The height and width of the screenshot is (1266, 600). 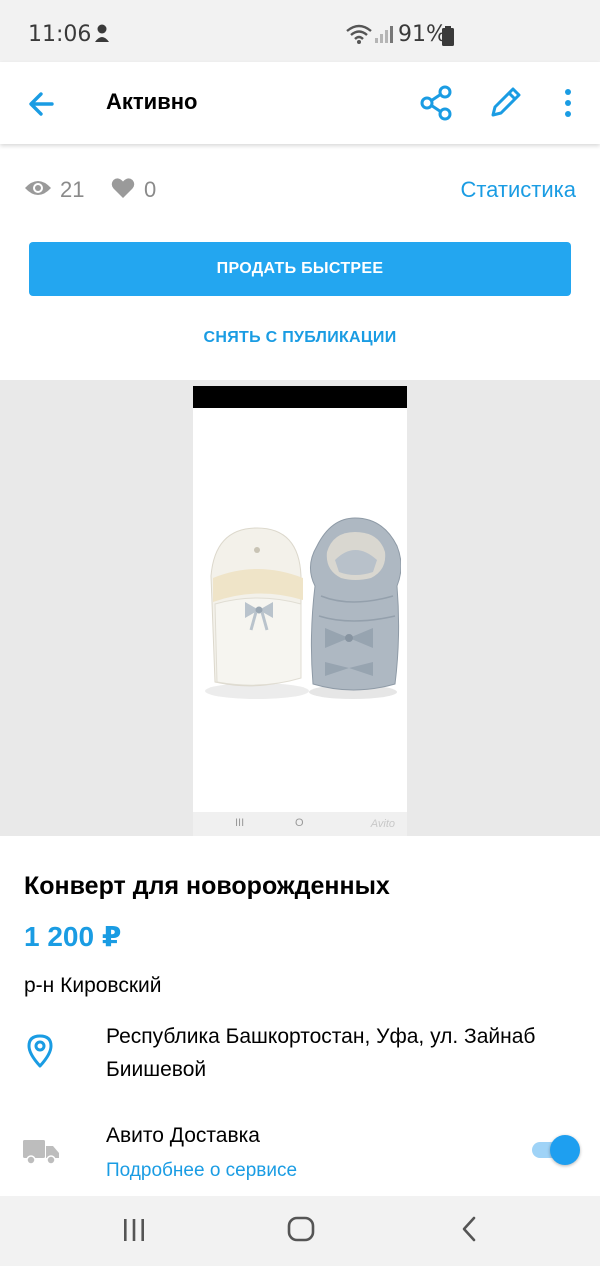 I want to click on views-count: 21, so click(x=72, y=189).